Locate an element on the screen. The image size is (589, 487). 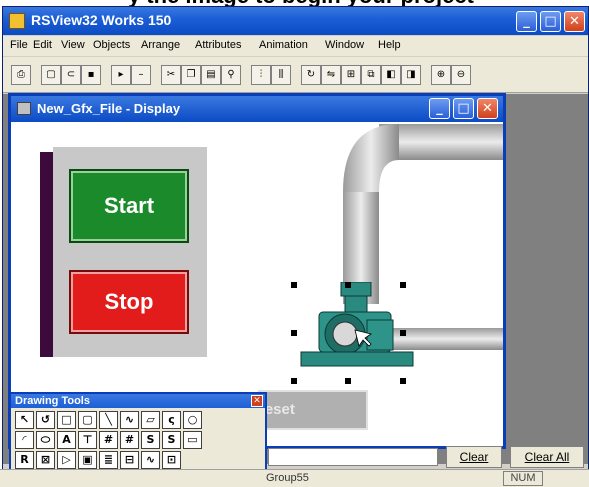
drawing-tools-title: Drawing Tools is located at coordinates (138, 401).